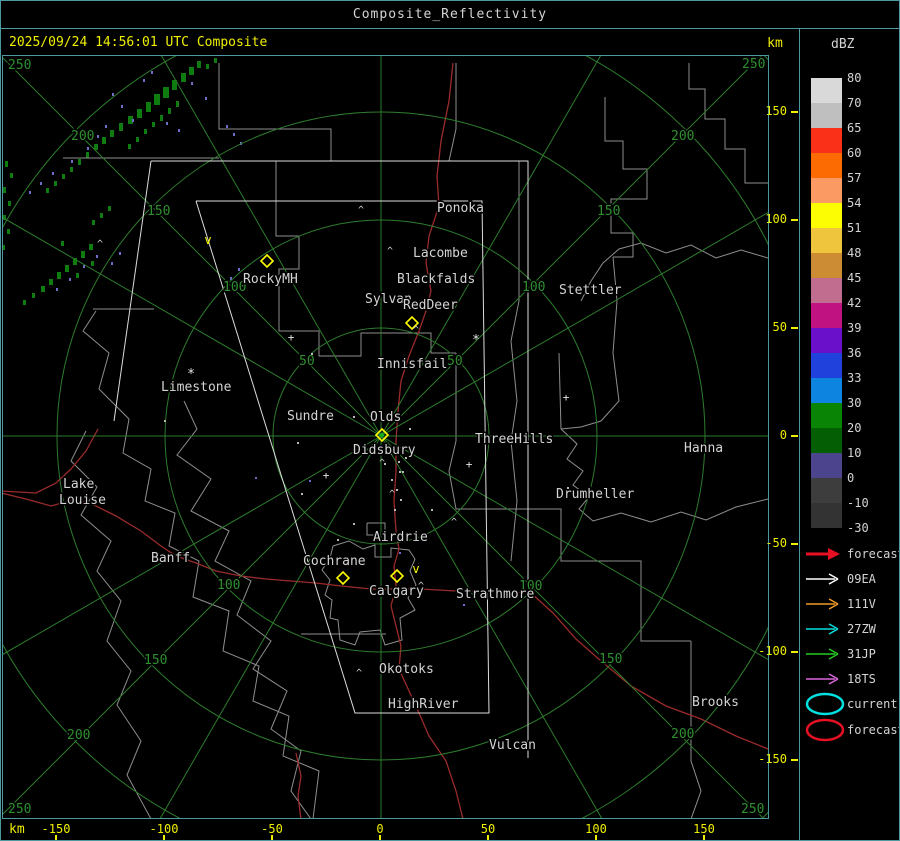 This screenshot has height=841, width=900. What do you see at coordinates (779, 327) in the screenshot?
I see `right-axis-tick-label: 50` at bounding box center [779, 327].